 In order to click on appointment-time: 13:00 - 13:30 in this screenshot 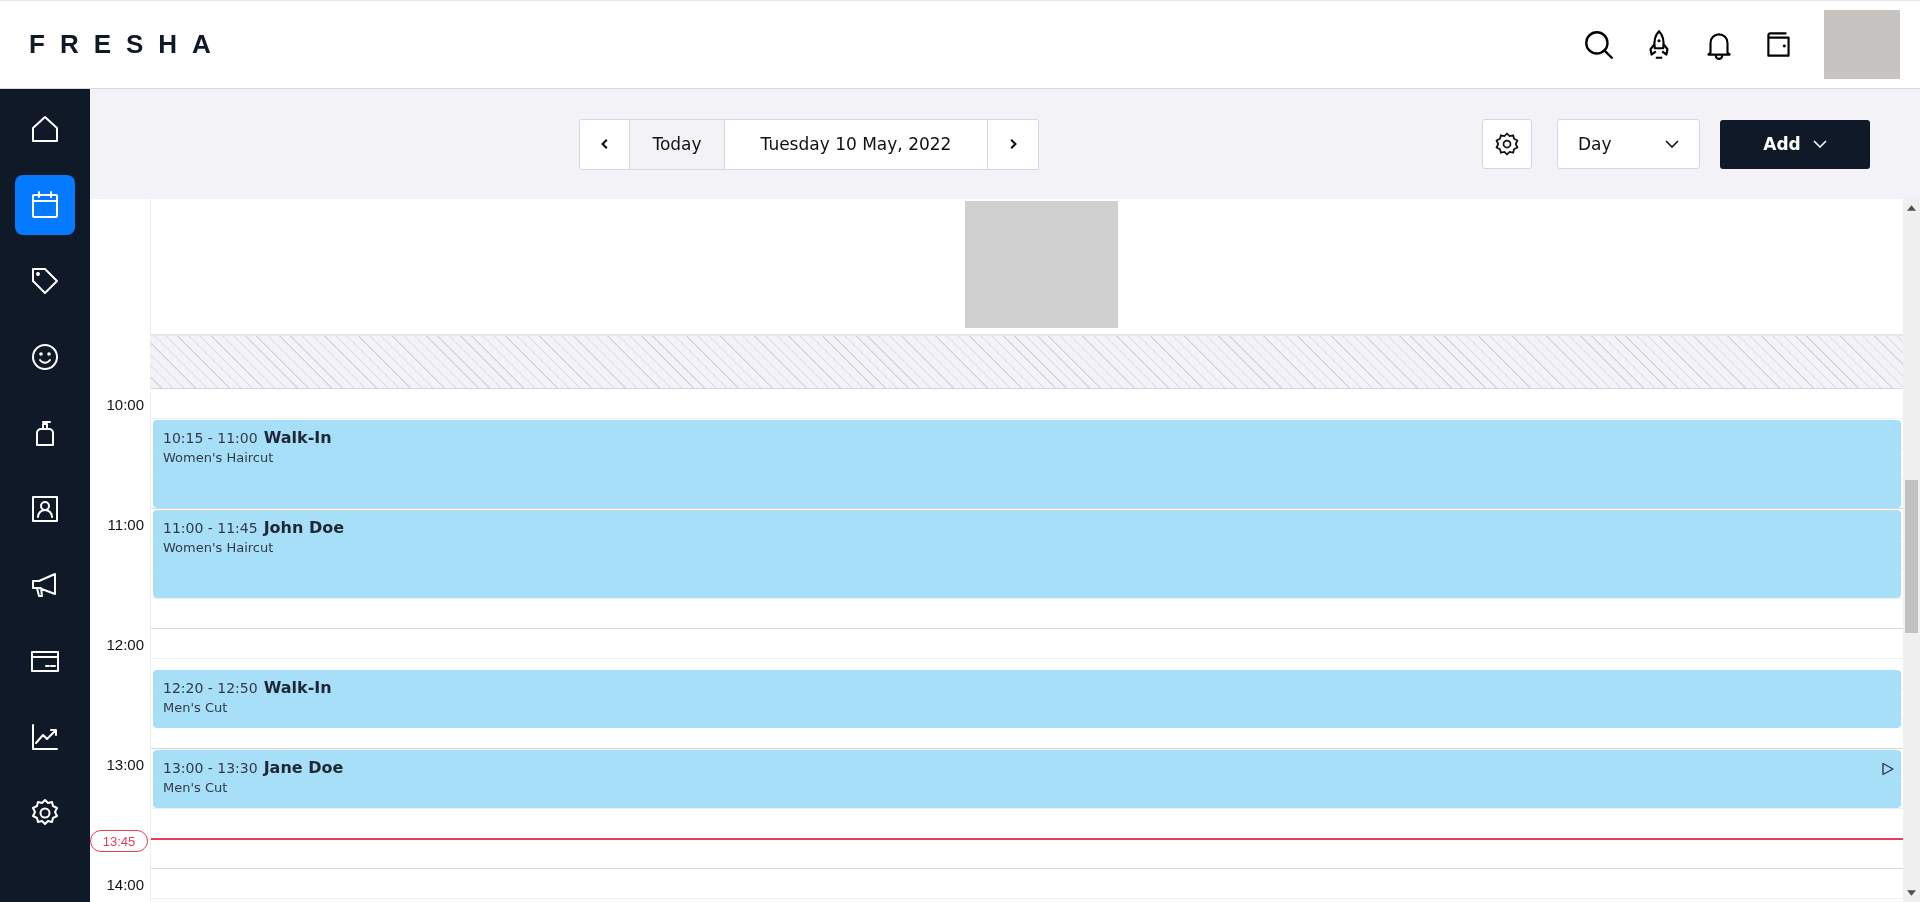, I will do `click(210, 768)`.